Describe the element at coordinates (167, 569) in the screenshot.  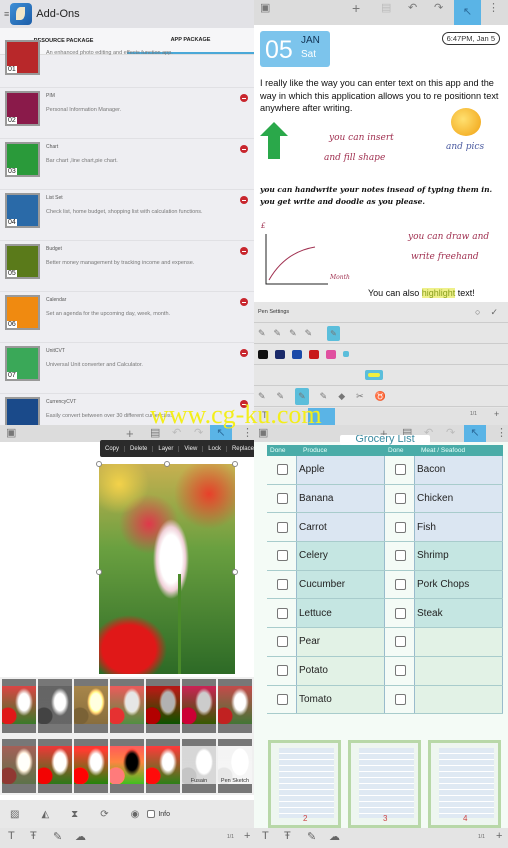
I see `tulip-image` at that location.